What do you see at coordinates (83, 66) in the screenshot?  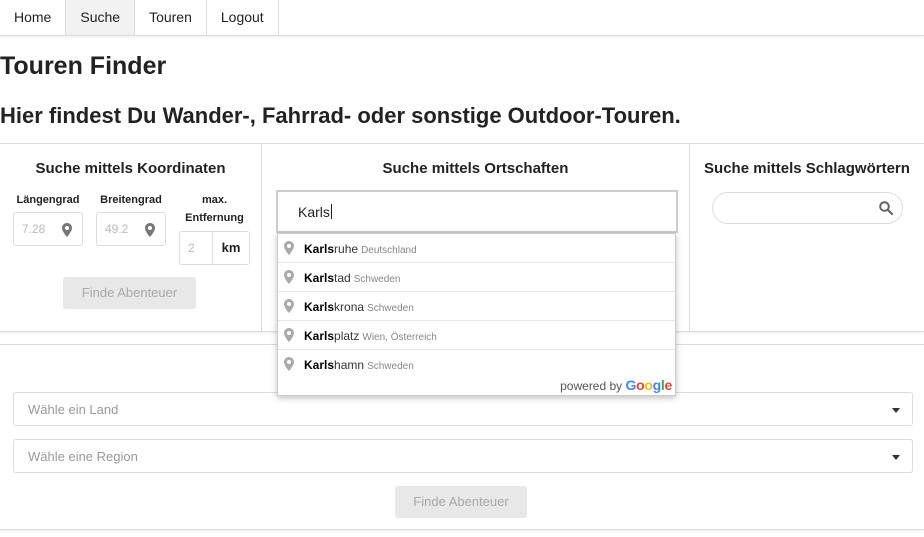 I see `page-title: Touren Finder` at bounding box center [83, 66].